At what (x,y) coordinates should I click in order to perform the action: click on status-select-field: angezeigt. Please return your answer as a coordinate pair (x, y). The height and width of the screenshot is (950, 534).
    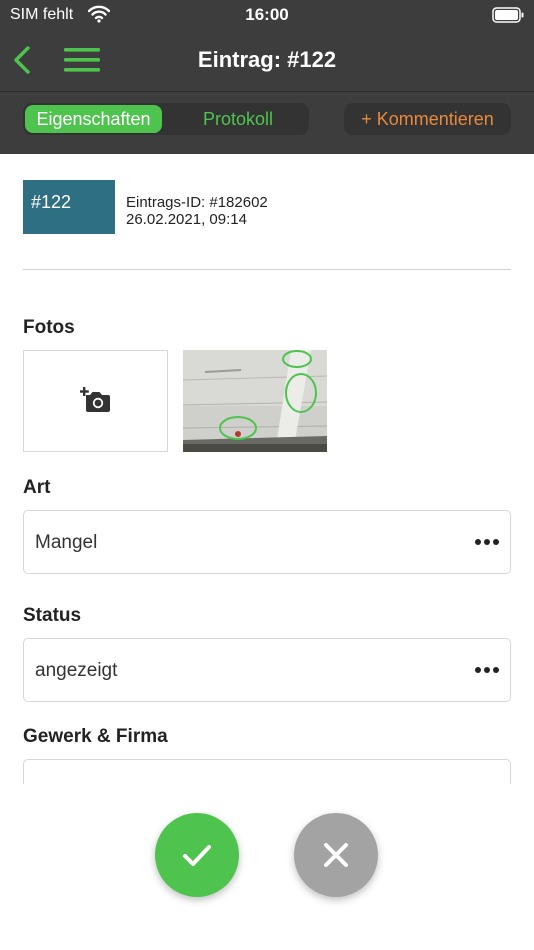
    Looking at the image, I should click on (267, 670).